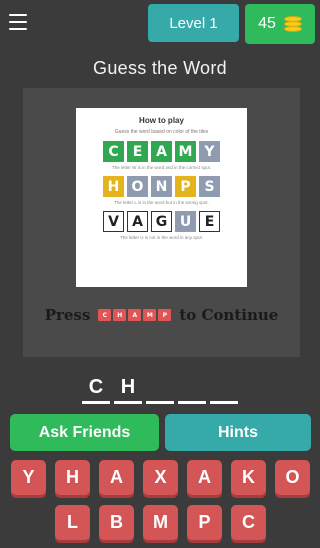 The image size is (320, 548). Describe the element at coordinates (113, 221) in the screenshot. I see `example-tile: V` at that location.